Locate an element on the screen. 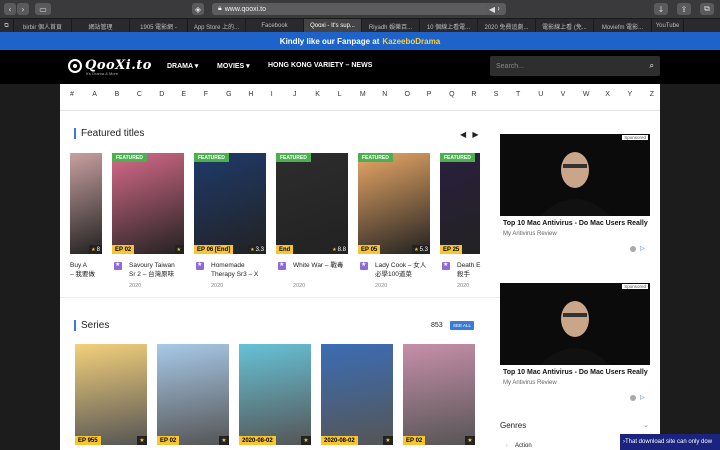 Image resolution: width=720 pixels, height=450 pixels. chevron-down-icon: ⌄ is located at coordinates (646, 425).